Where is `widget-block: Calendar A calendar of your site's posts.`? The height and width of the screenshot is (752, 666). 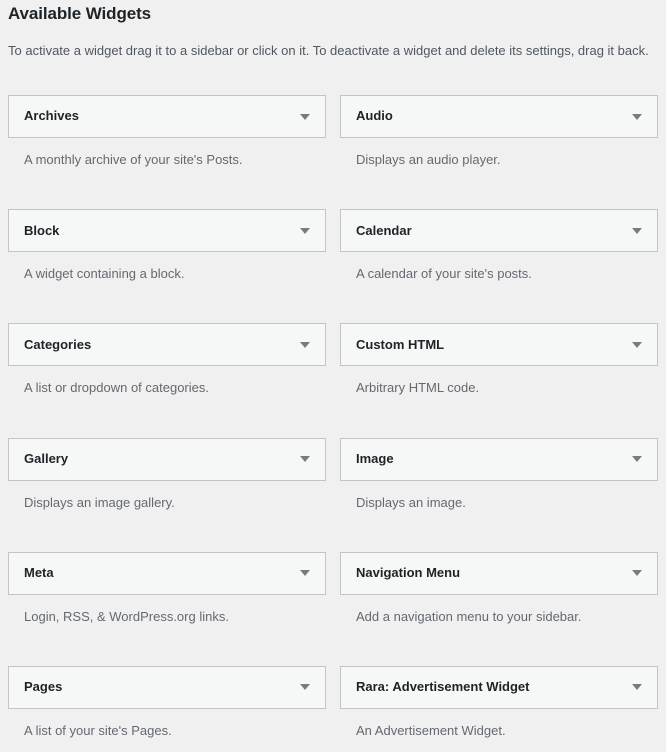 widget-block: Calendar A calendar of your site's posts. is located at coordinates (499, 246).